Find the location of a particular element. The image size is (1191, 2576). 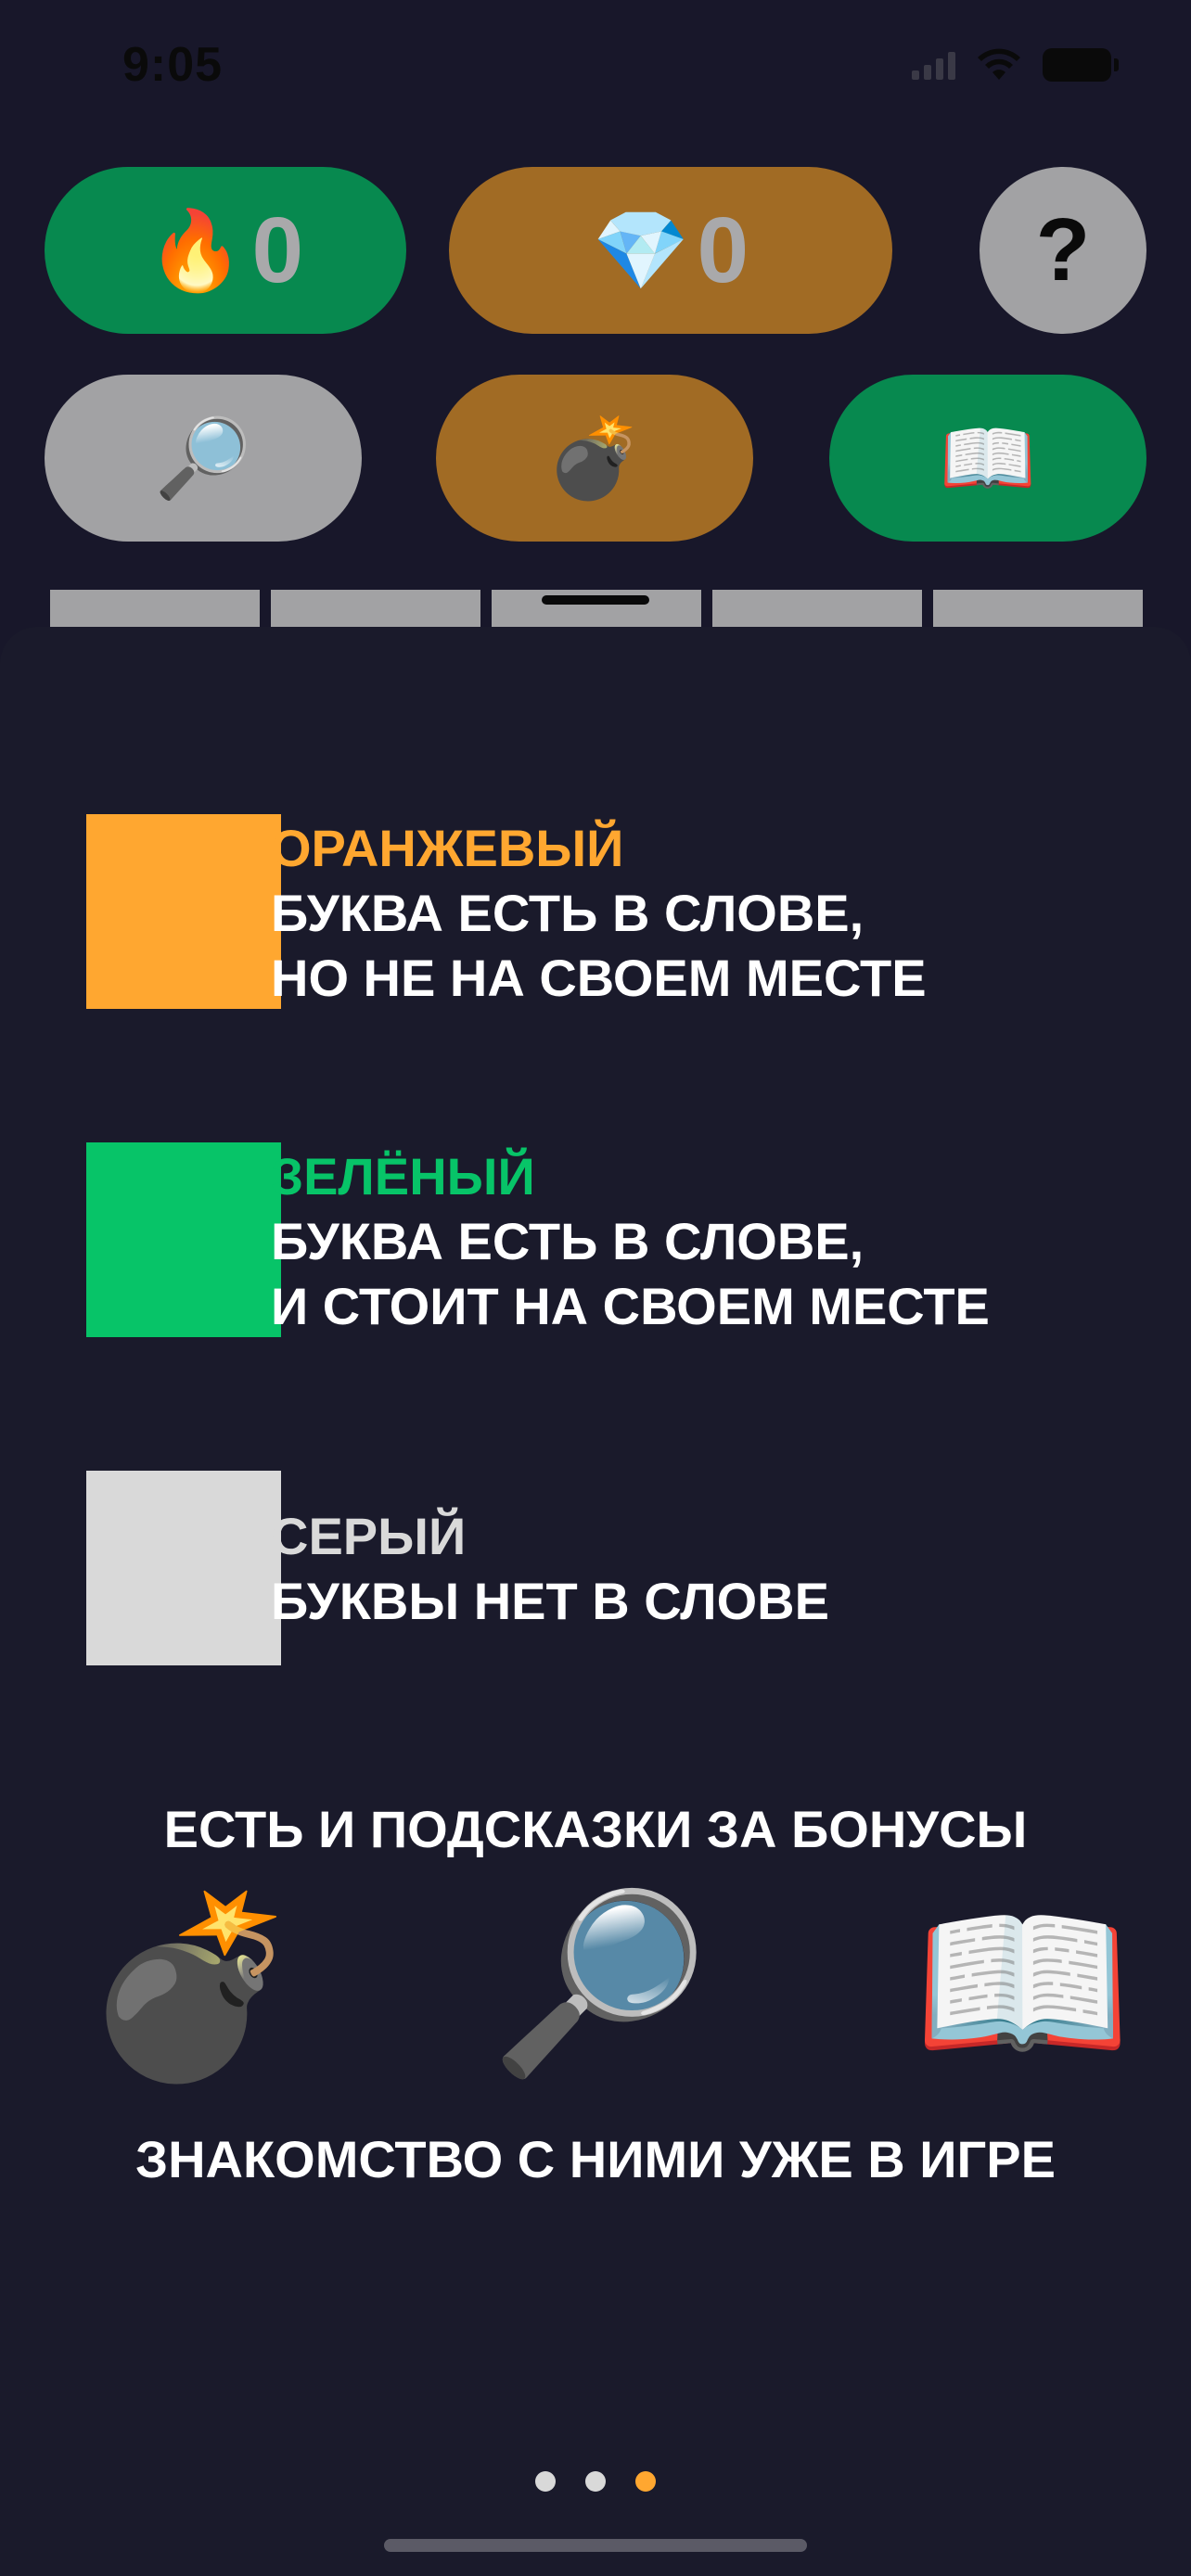

gray-swatch is located at coordinates (183, 1568).